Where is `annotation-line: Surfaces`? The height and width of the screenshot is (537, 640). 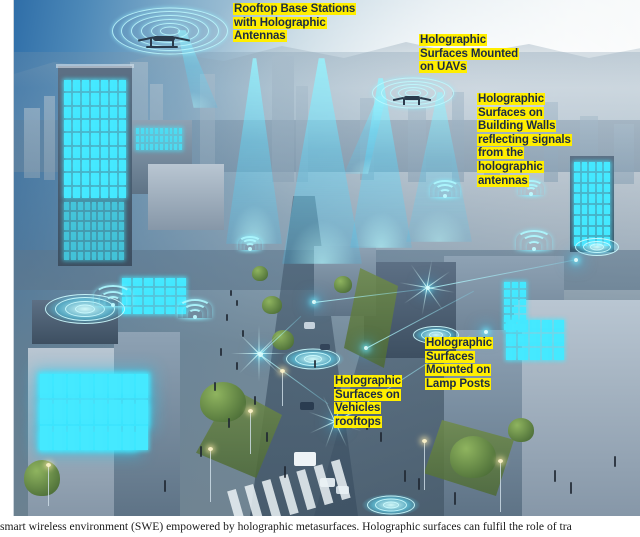 annotation-line: Surfaces is located at coordinates (450, 356).